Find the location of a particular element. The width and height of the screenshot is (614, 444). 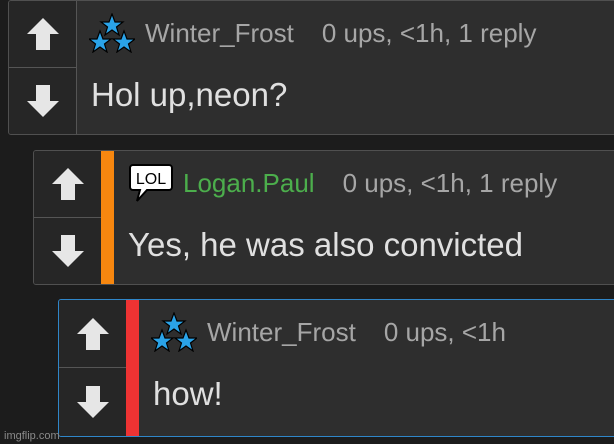

watermark: imgflip.com is located at coordinates (32, 436).